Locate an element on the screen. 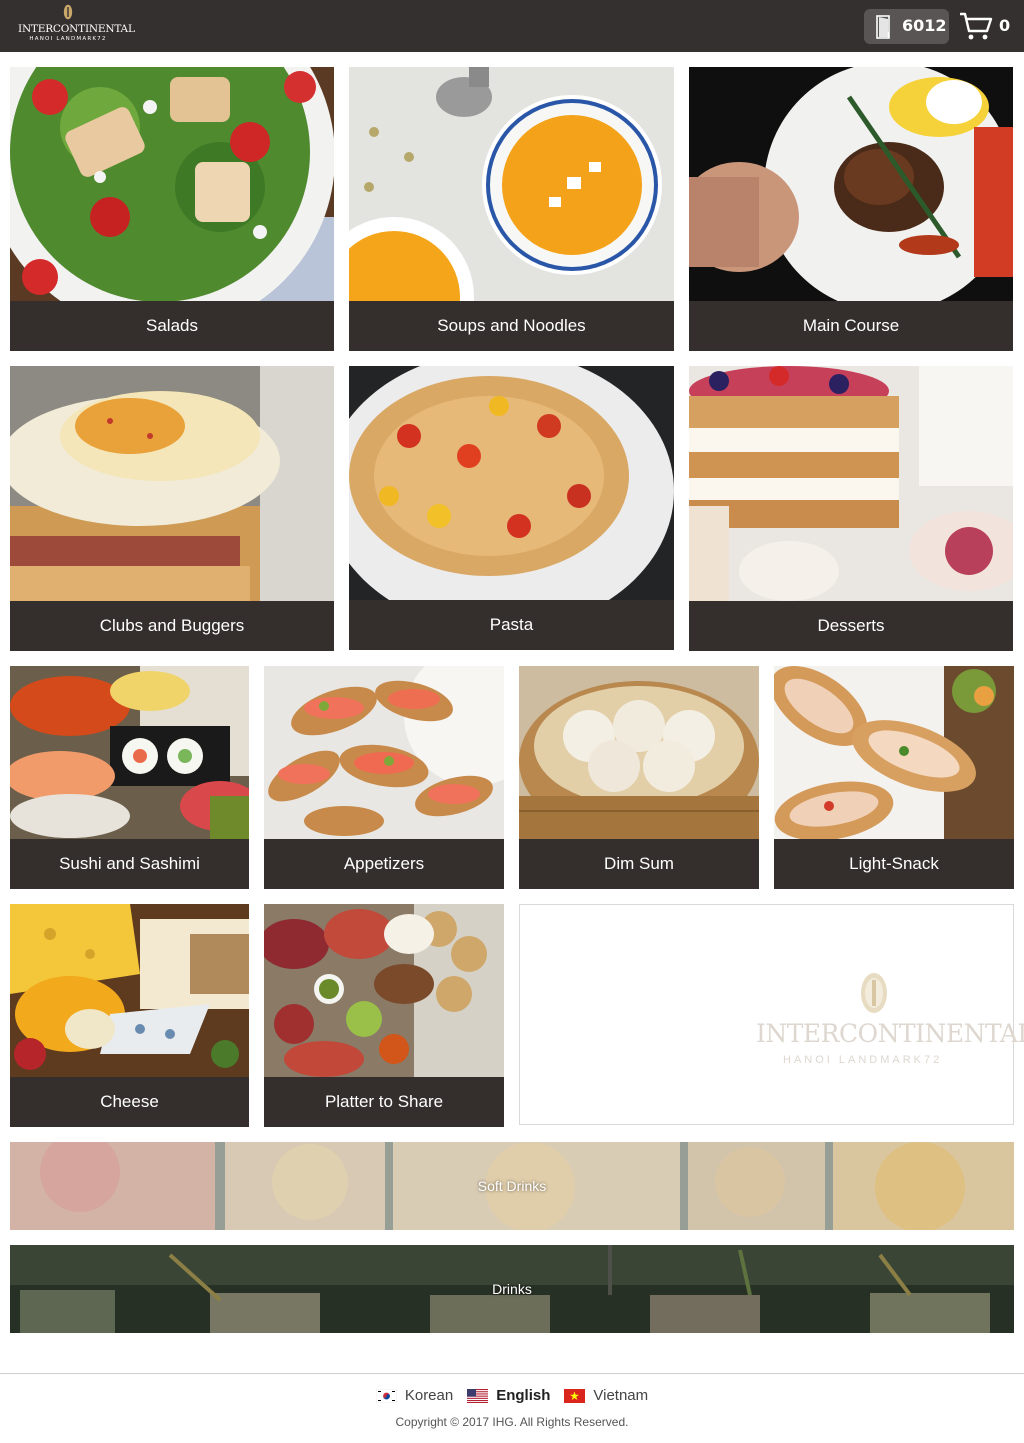 This screenshot has width=1024, height=1443. language-selector: Korean English Vietnam is located at coordinates (512, 1395).